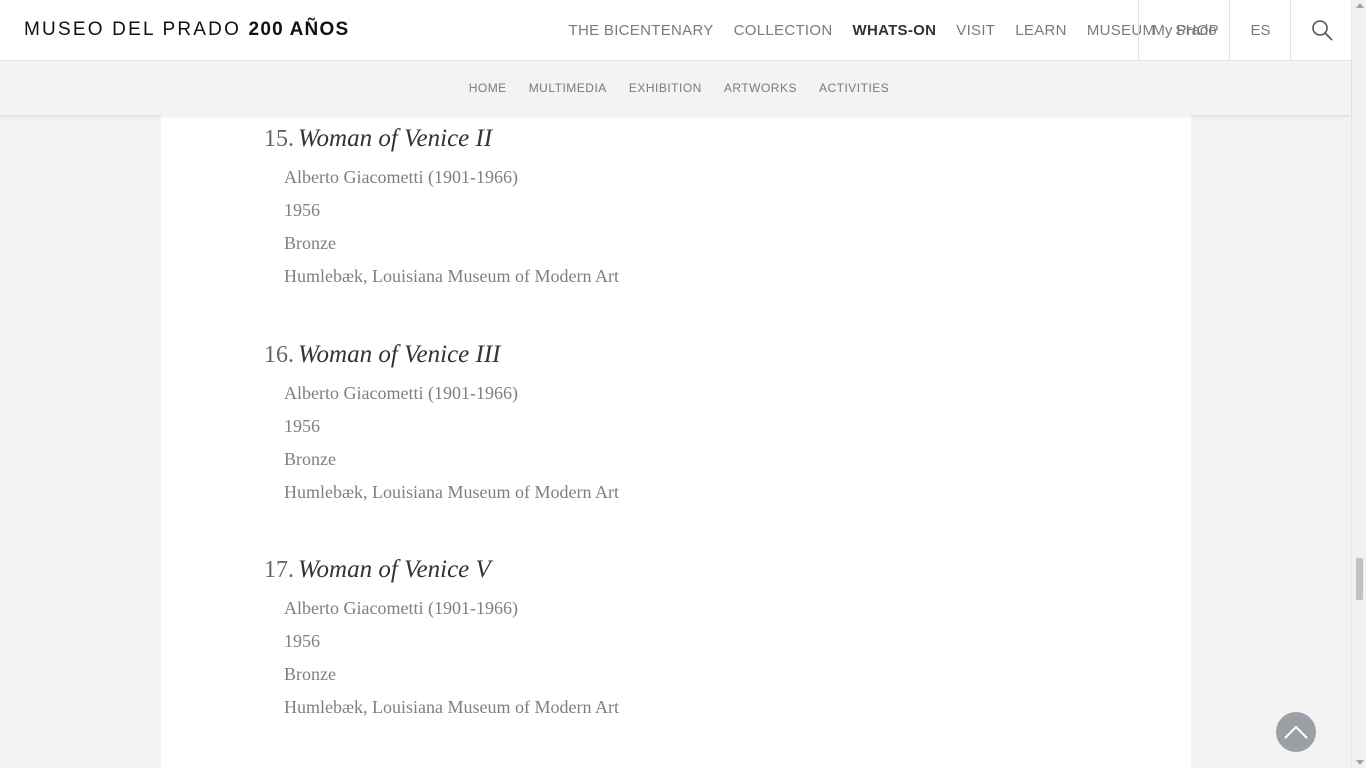 This screenshot has width=1366, height=768. Describe the element at coordinates (975, 30) in the screenshot. I see `nav-item-visit: VISIT` at that location.